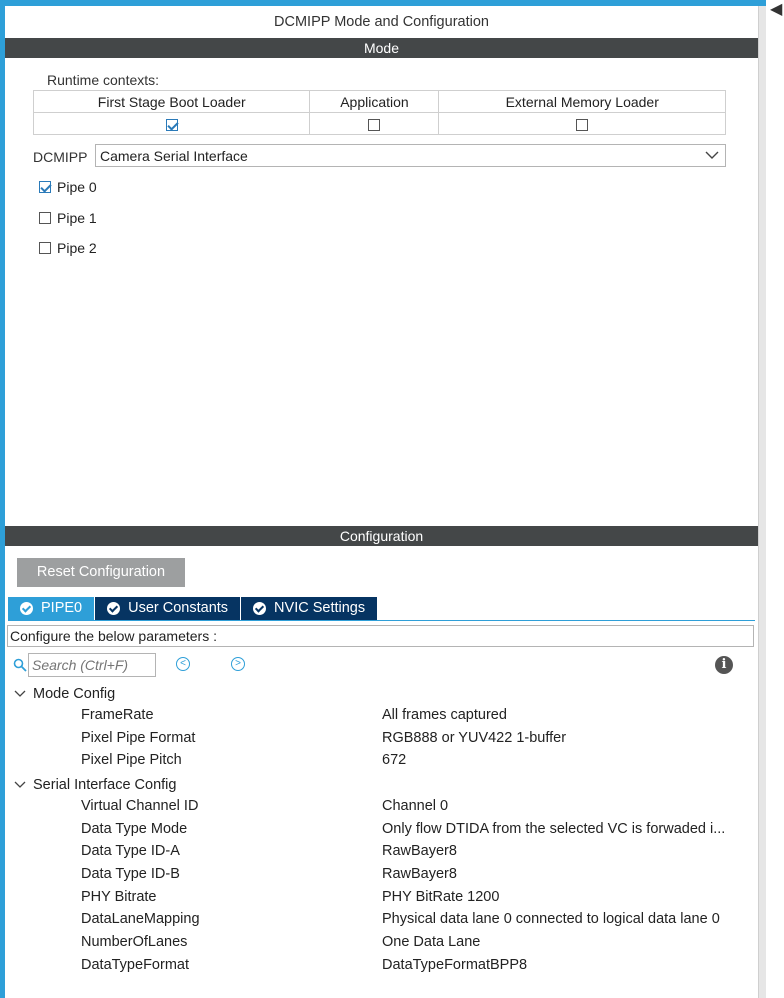  I want to click on tab-user-constants-label: User Constants, so click(178, 608).